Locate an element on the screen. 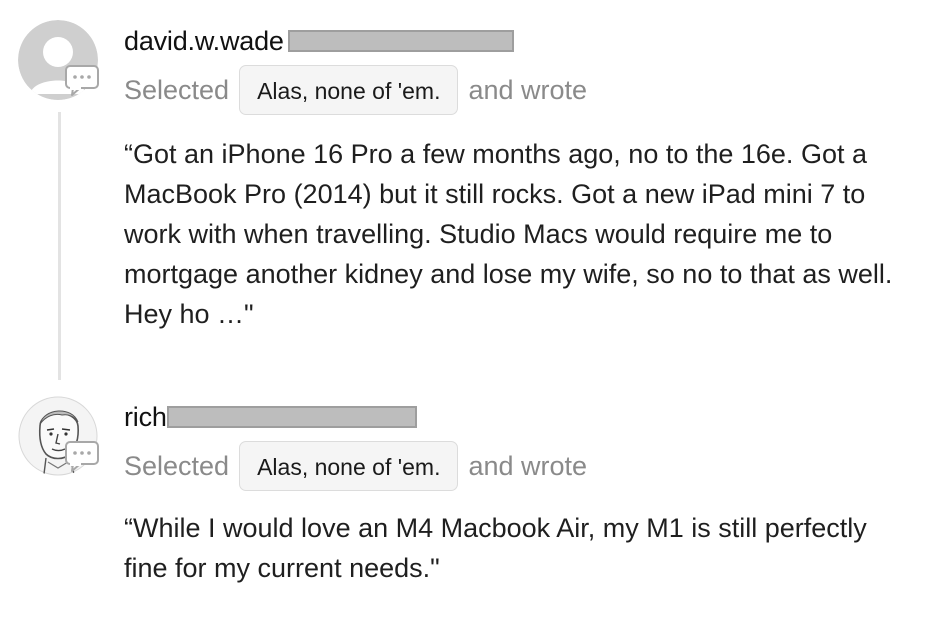 The height and width of the screenshot is (644, 926). thread-line is located at coordinates (59, 246).